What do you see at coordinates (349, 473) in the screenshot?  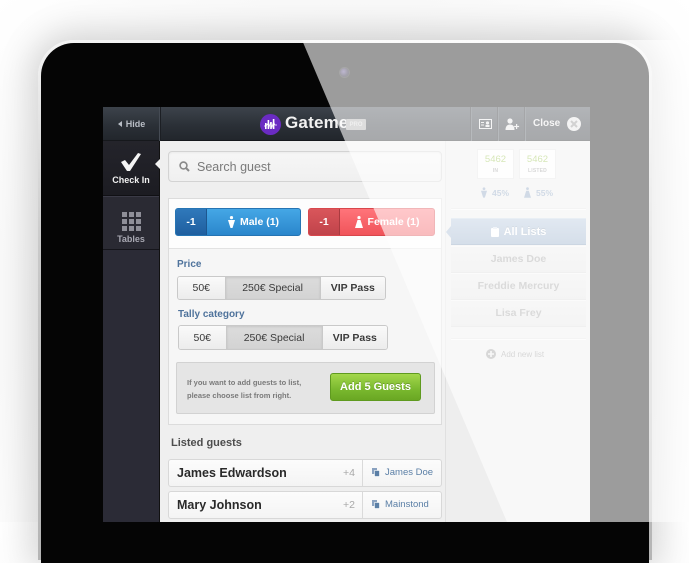 I see `guest-count: +4` at bounding box center [349, 473].